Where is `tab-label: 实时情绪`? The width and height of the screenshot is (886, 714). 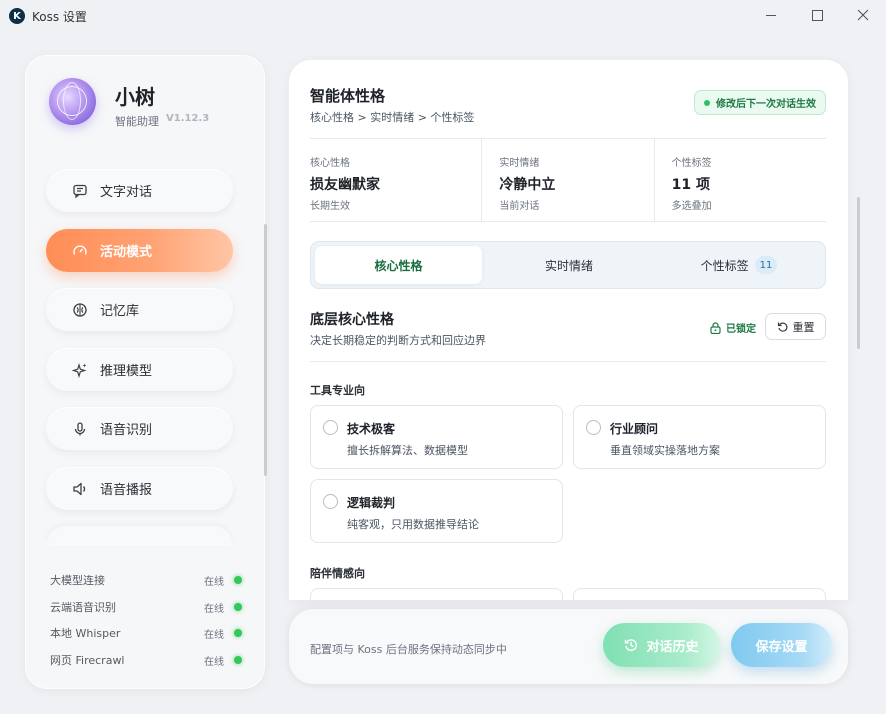 tab-label: 实时情绪 is located at coordinates (568, 265).